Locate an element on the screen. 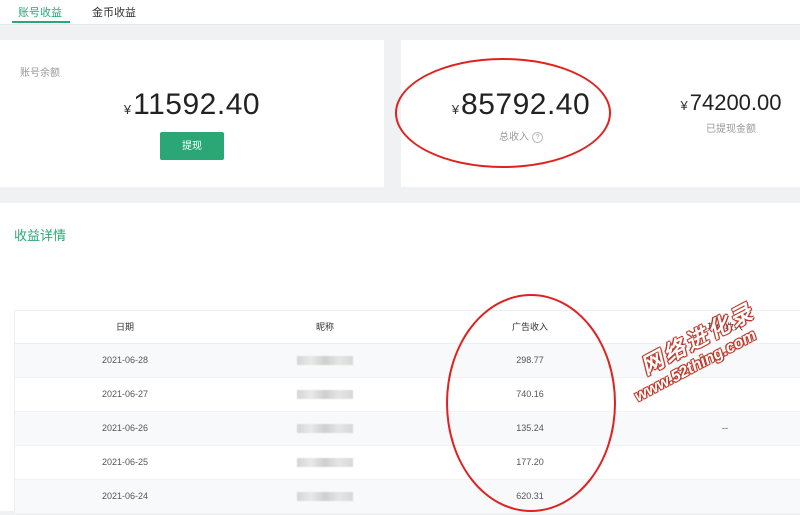 The image size is (800, 515). income-summary-card: ¥85792.40 总收入? ¥74200.00 已提现金额 is located at coordinates (600, 113).